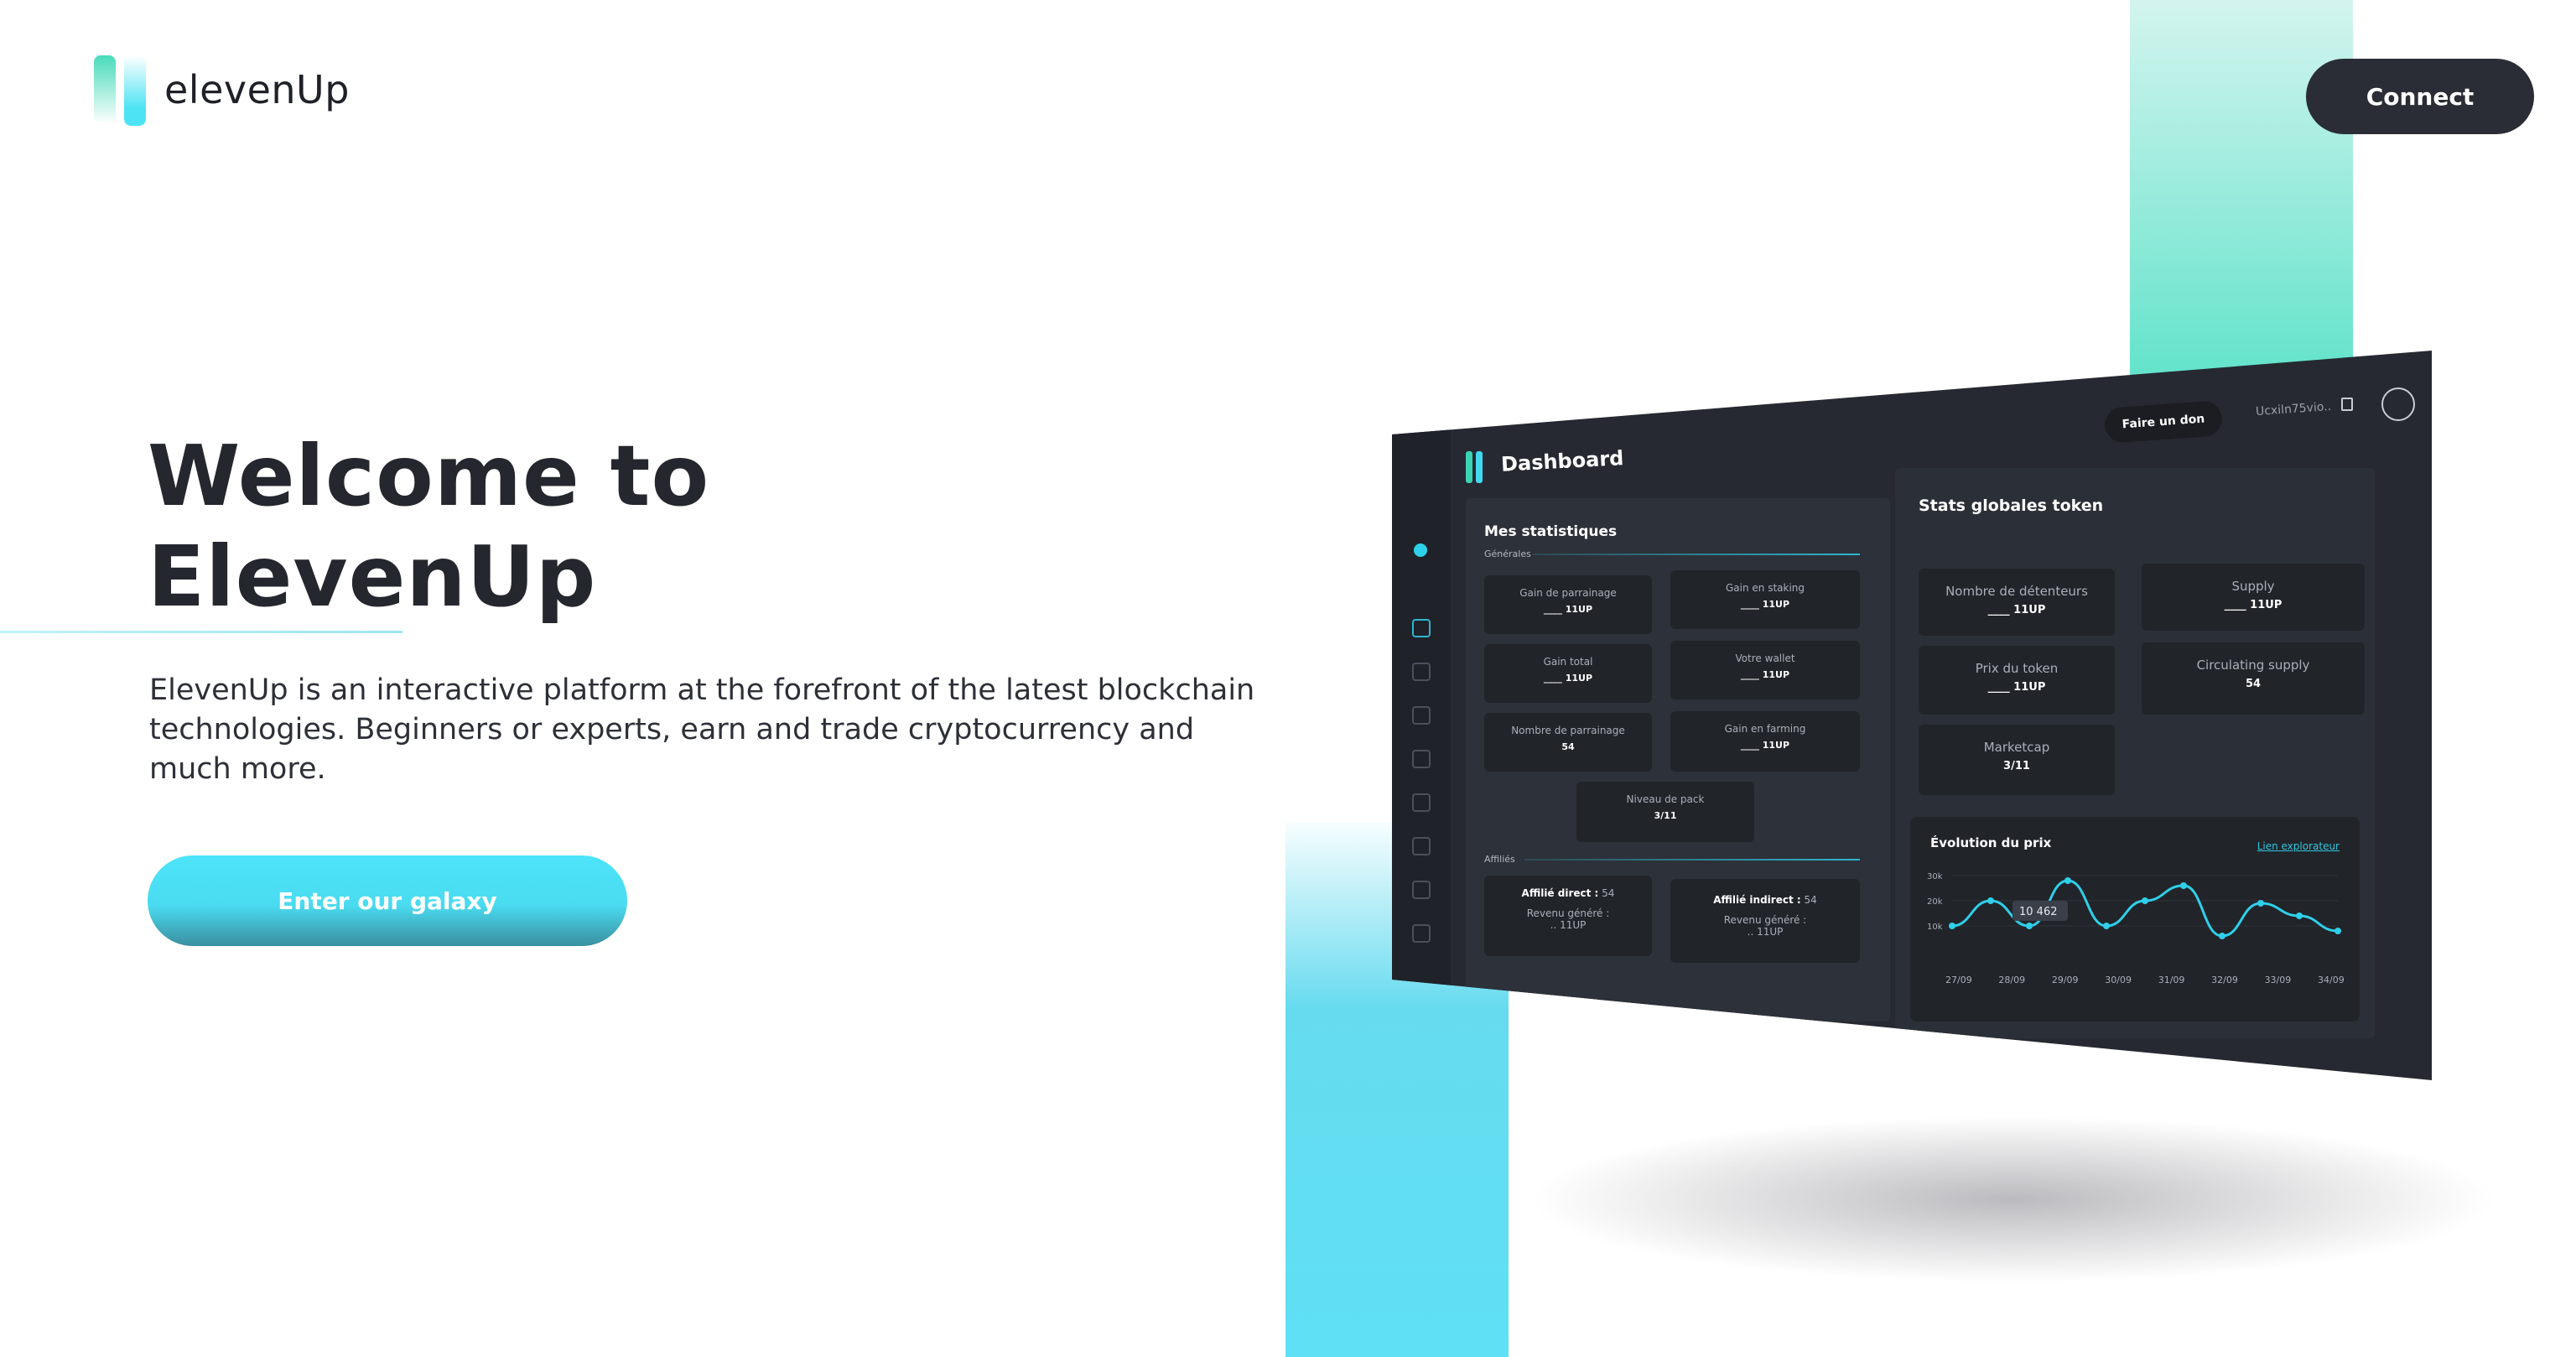  What do you see at coordinates (1421, 933) in the screenshot?
I see `shield-icon` at bounding box center [1421, 933].